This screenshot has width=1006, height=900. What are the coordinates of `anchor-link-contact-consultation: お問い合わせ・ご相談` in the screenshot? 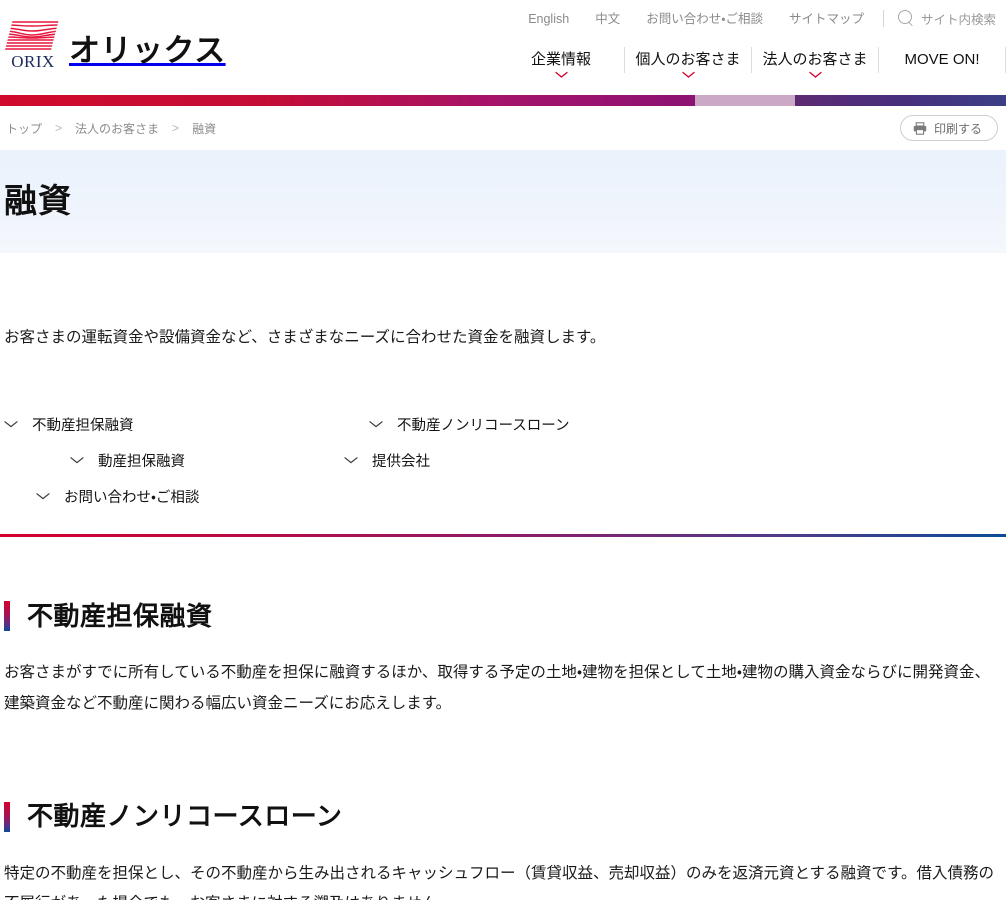 It's located at (170, 497).